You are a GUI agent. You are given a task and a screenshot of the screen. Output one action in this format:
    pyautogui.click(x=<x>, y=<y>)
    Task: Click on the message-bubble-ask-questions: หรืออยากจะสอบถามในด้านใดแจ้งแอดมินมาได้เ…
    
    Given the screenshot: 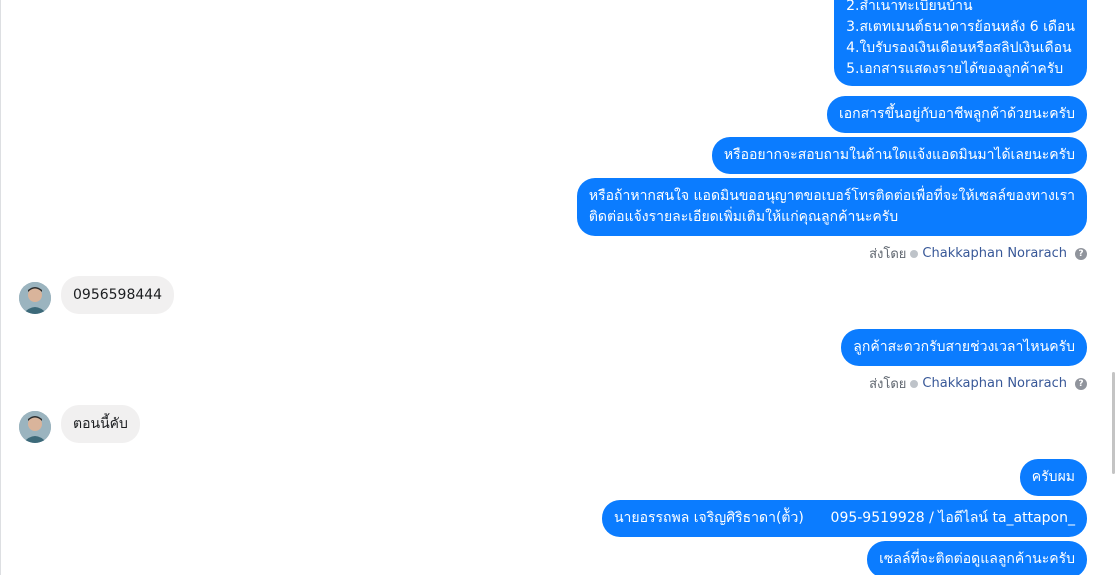 What is the action you would take?
    pyautogui.click(x=899, y=155)
    